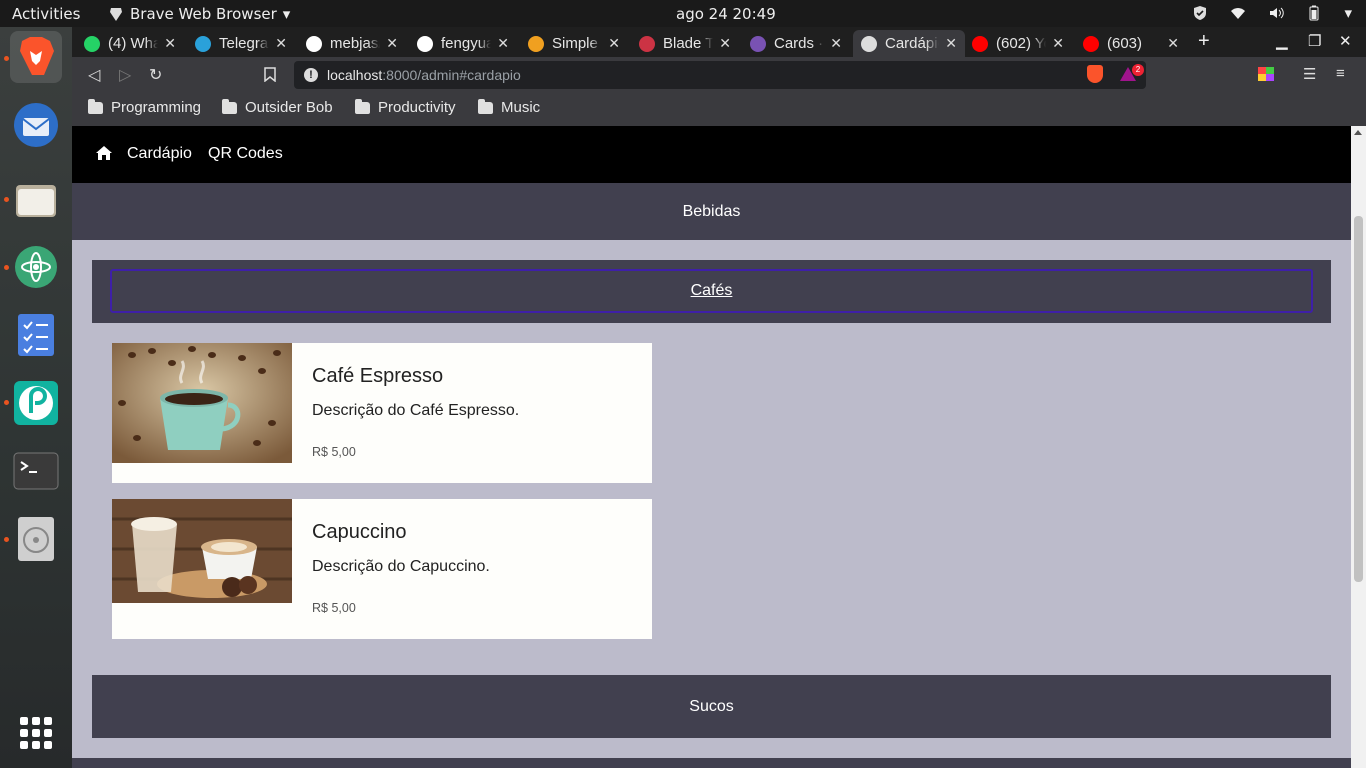 This screenshot has height=768, width=1366. What do you see at coordinates (245, 154) in the screenshot?
I see `nav-link-qr-codes: QR Codes` at bounding box center [245, 154].